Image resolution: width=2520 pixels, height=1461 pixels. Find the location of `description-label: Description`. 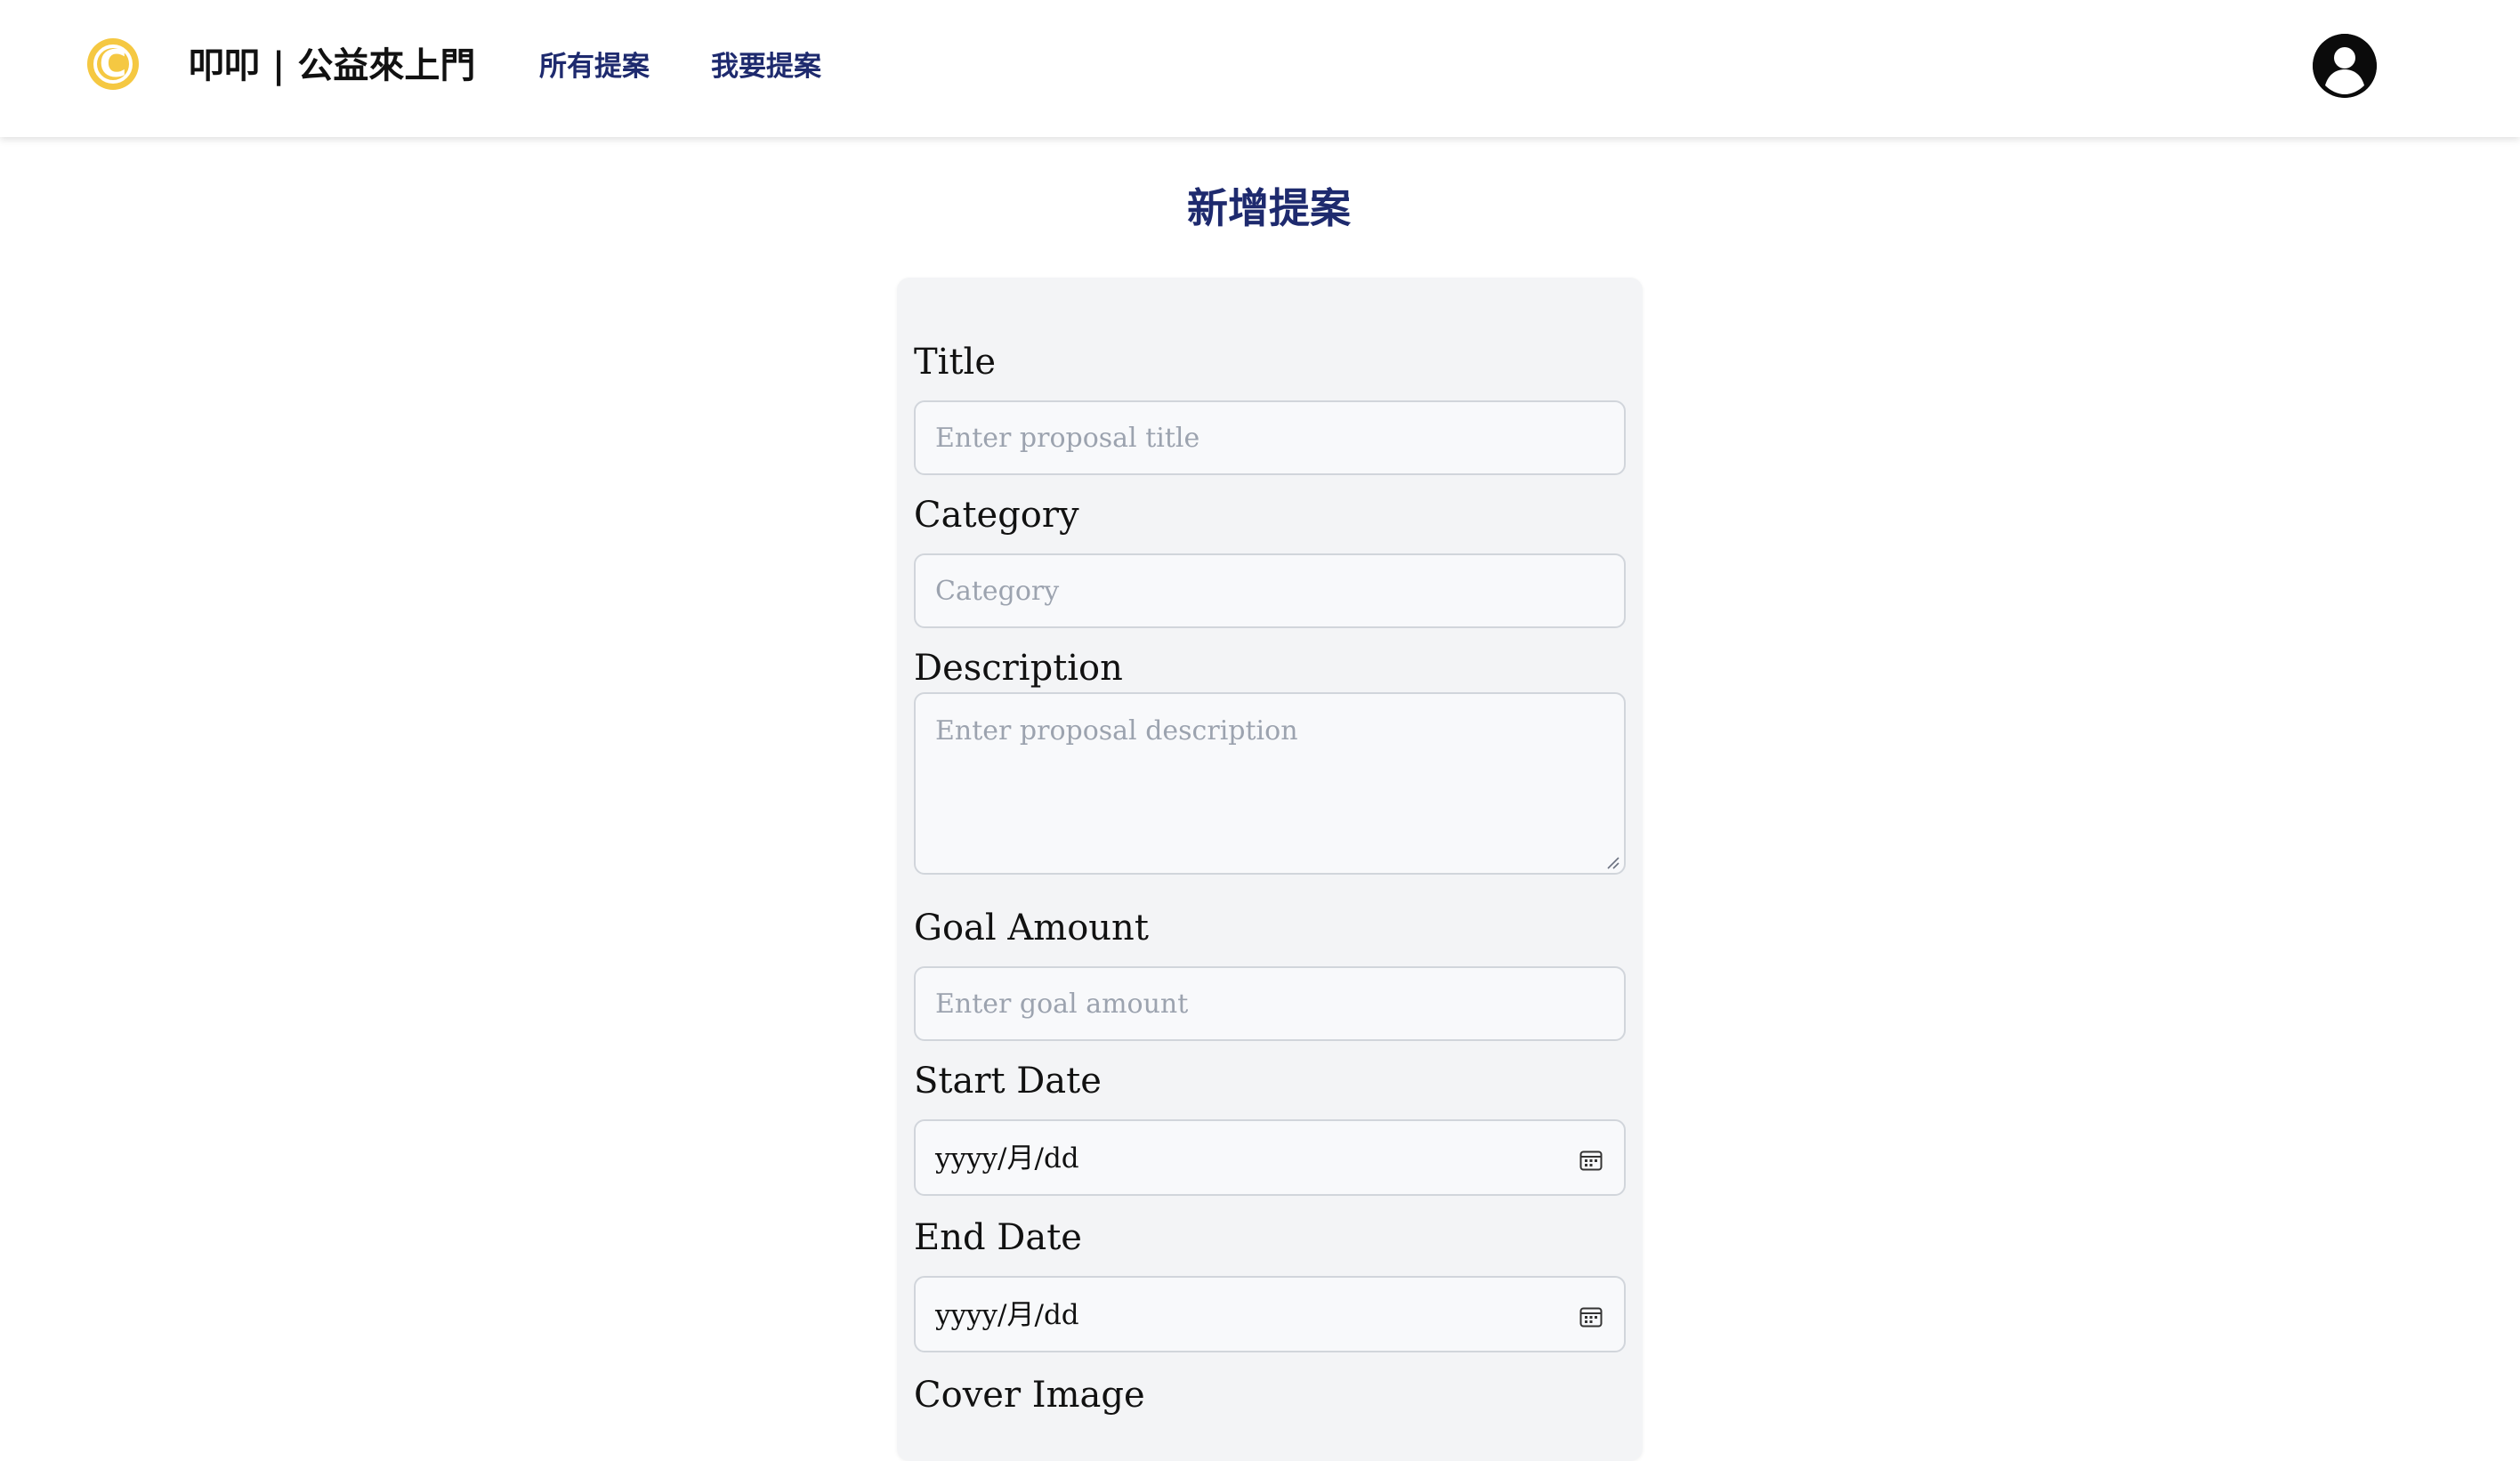

description-label: Description is located at coordinates (1018, 668).